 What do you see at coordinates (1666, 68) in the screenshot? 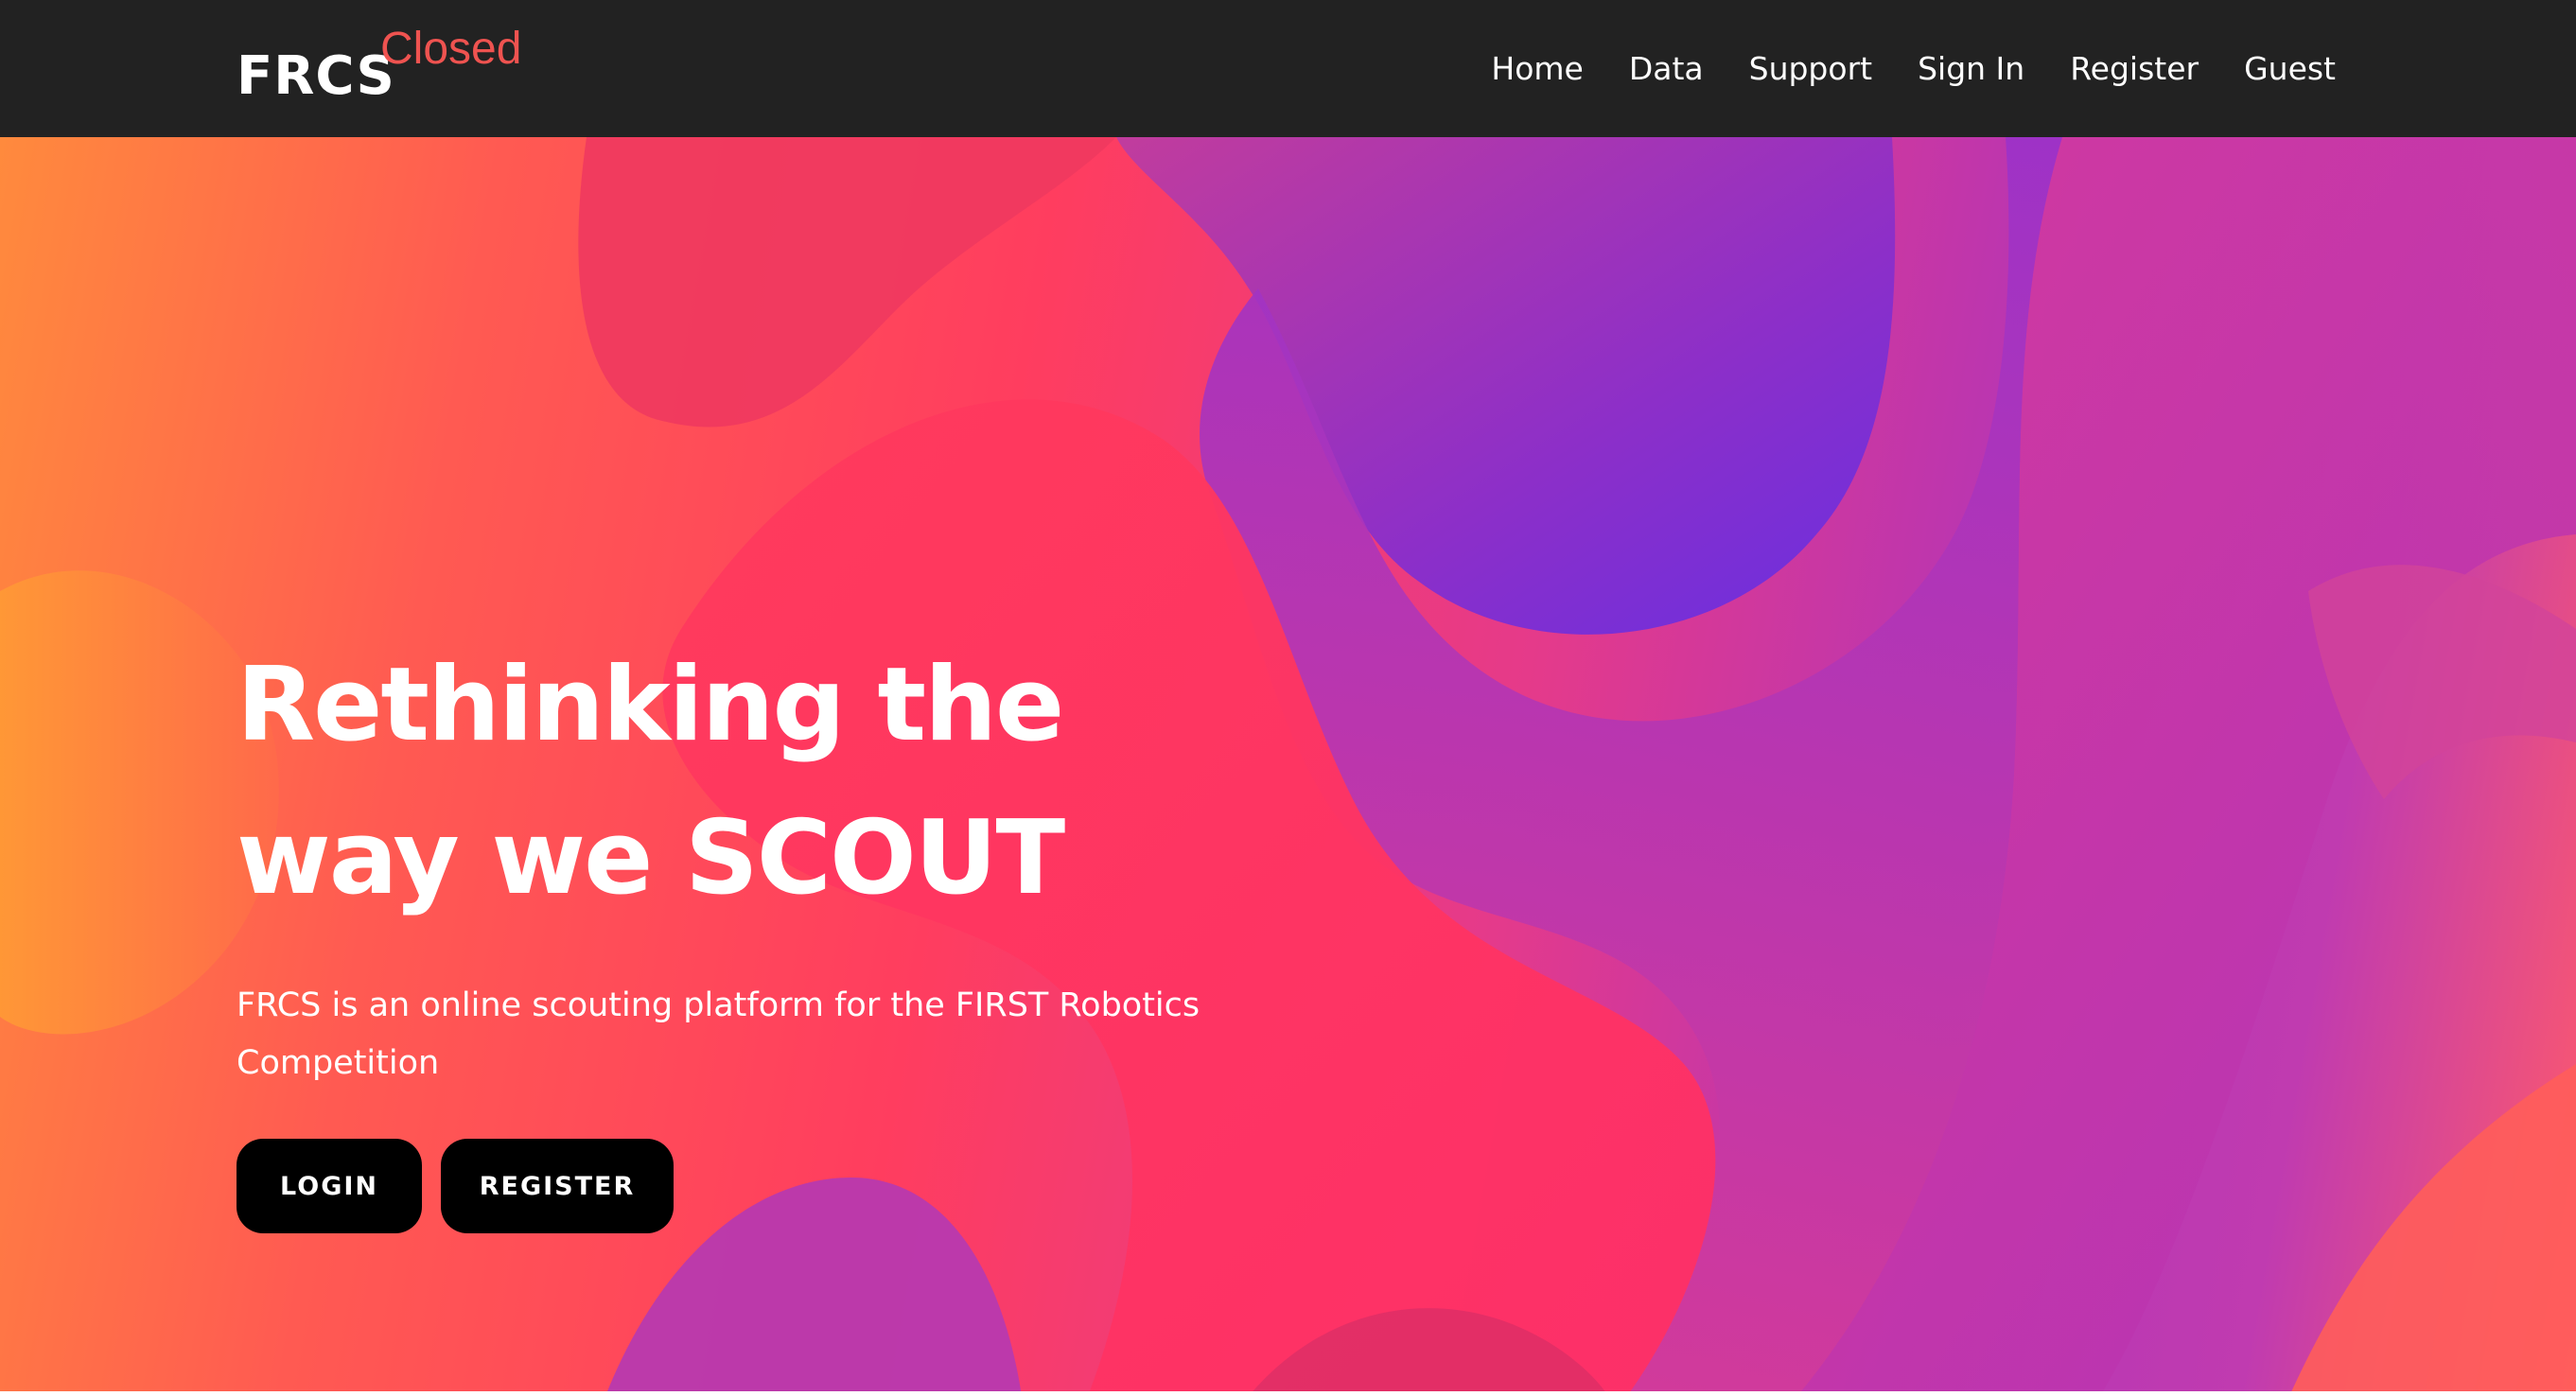
I see `nav-link-data: Data` at bounding box center [1666, 68].